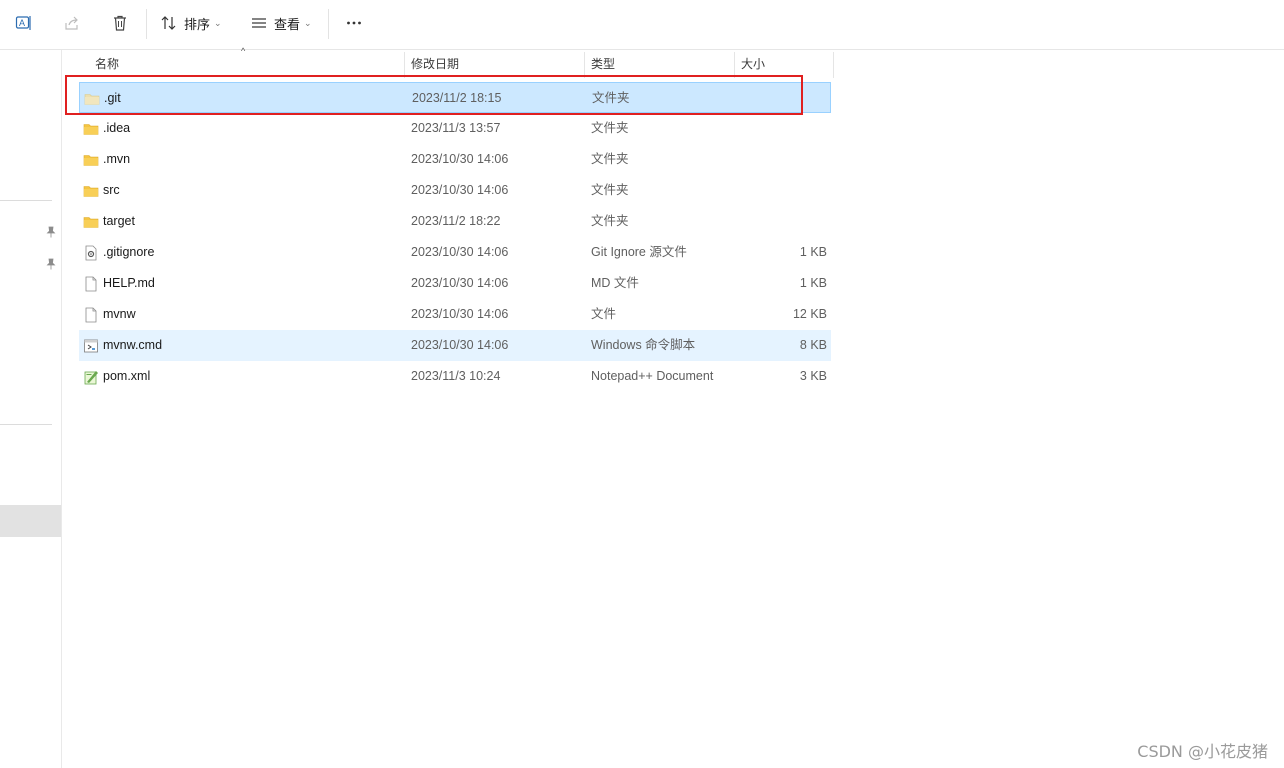 The height and width of the screenshot is (768, 1284). What do you see at coordinates (31, 409) in the screenshot?
I see `navigation-pane` at bounding box center [31, 409].